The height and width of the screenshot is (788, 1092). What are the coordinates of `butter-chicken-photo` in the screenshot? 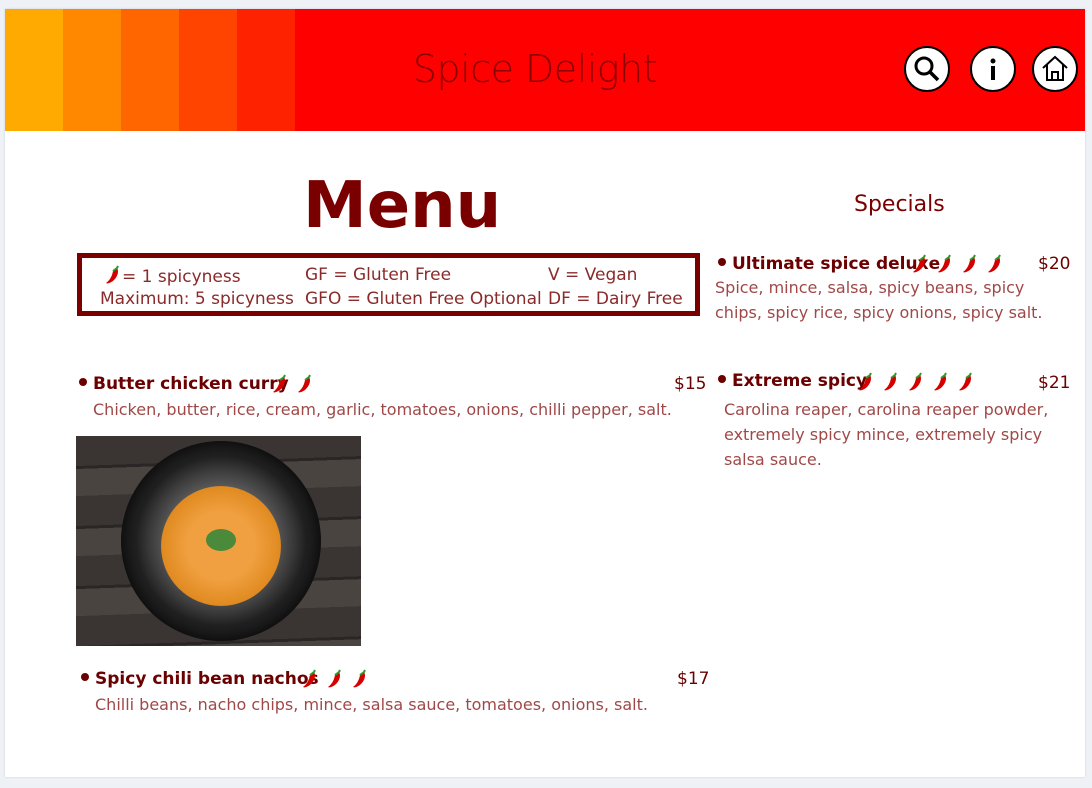 It's located at (218, 541).